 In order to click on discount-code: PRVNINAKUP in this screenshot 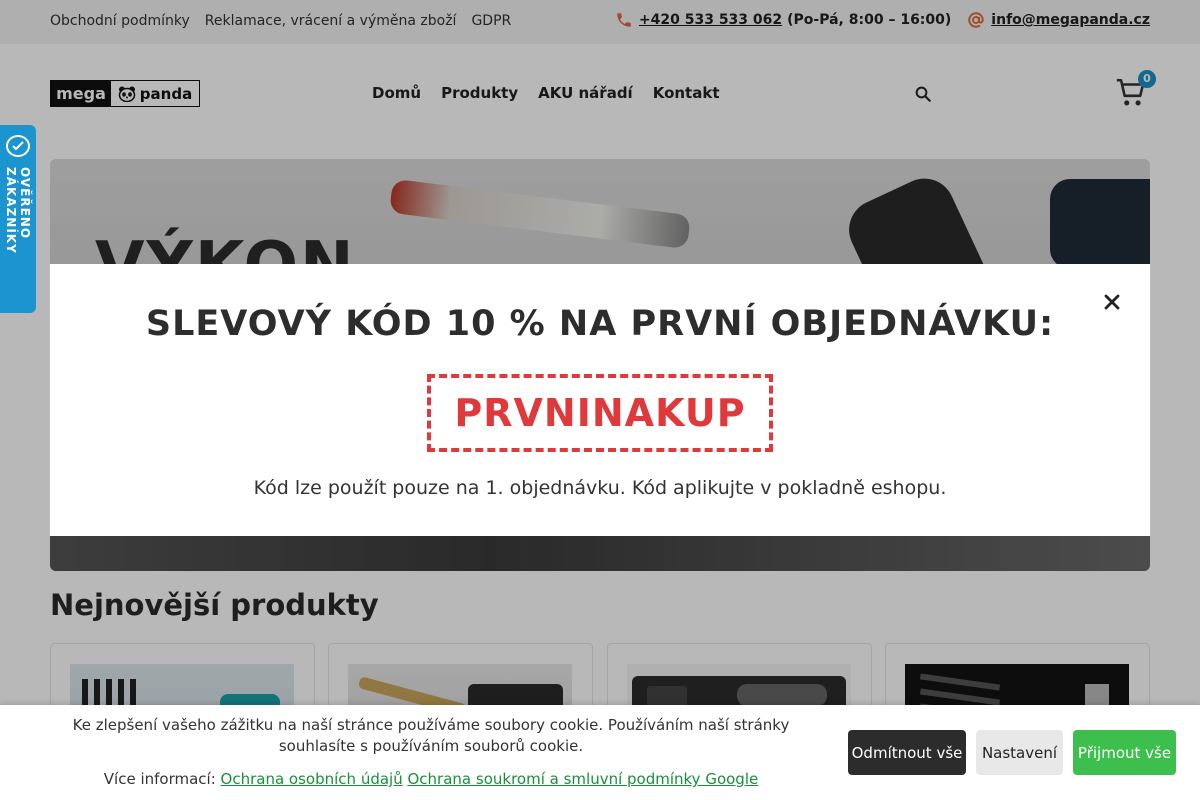, I will do `click(600, 413)`.